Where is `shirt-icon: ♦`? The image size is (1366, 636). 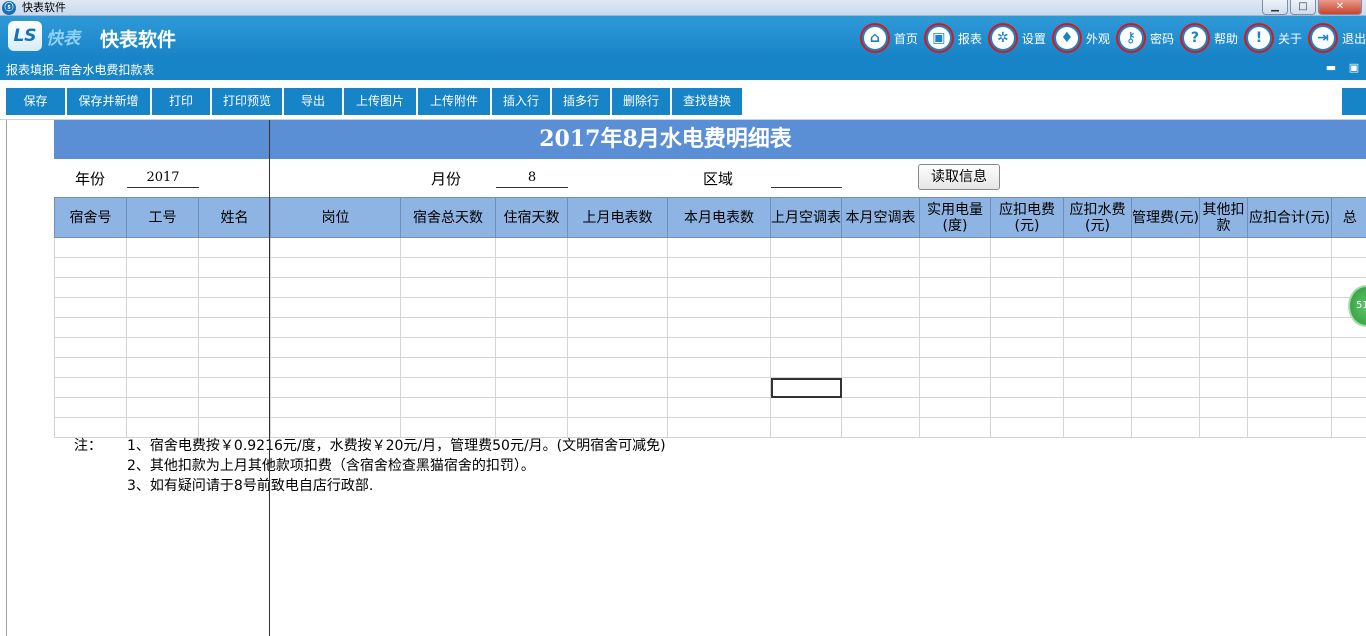
shirt-icon: ♦ is located at coordinates (1066, 38).